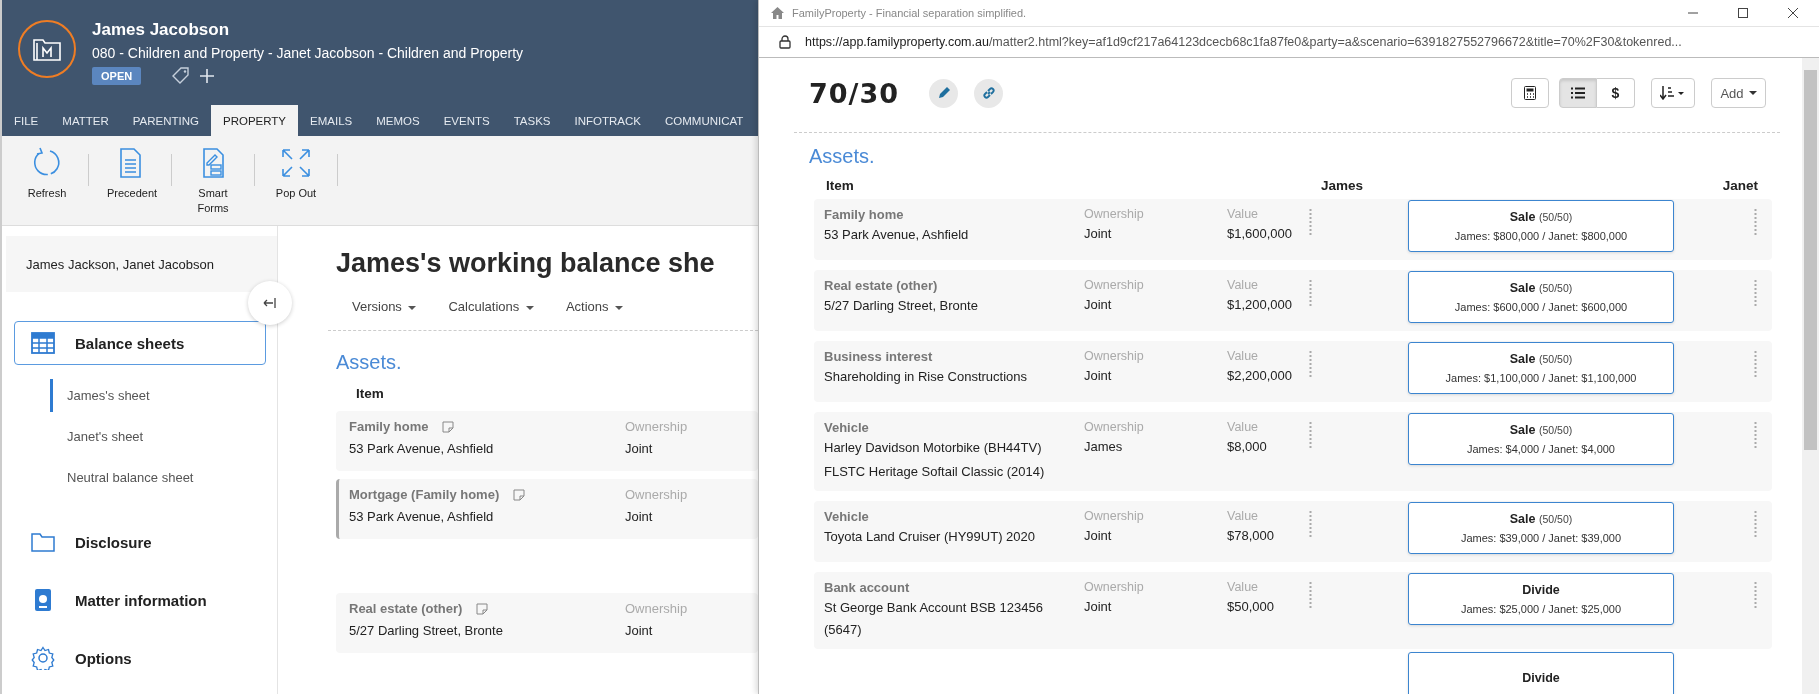 This screenshot has height=694, width=1819. I want to click on asset-row: Business interest Shareholding in Rise Constructions Ownership Joint Value $2,200,000 Sale (50/50) James: $1,100,000 / Janet: $1,100,000, so click(1293, 371).